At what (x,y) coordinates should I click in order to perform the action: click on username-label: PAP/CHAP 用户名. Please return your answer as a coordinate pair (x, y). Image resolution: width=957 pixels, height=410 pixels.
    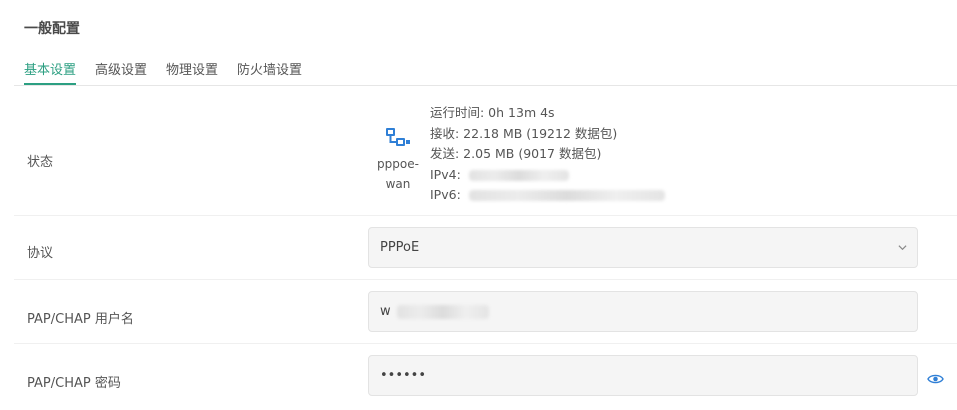
    Looking at the image, I should click on (80, 319).